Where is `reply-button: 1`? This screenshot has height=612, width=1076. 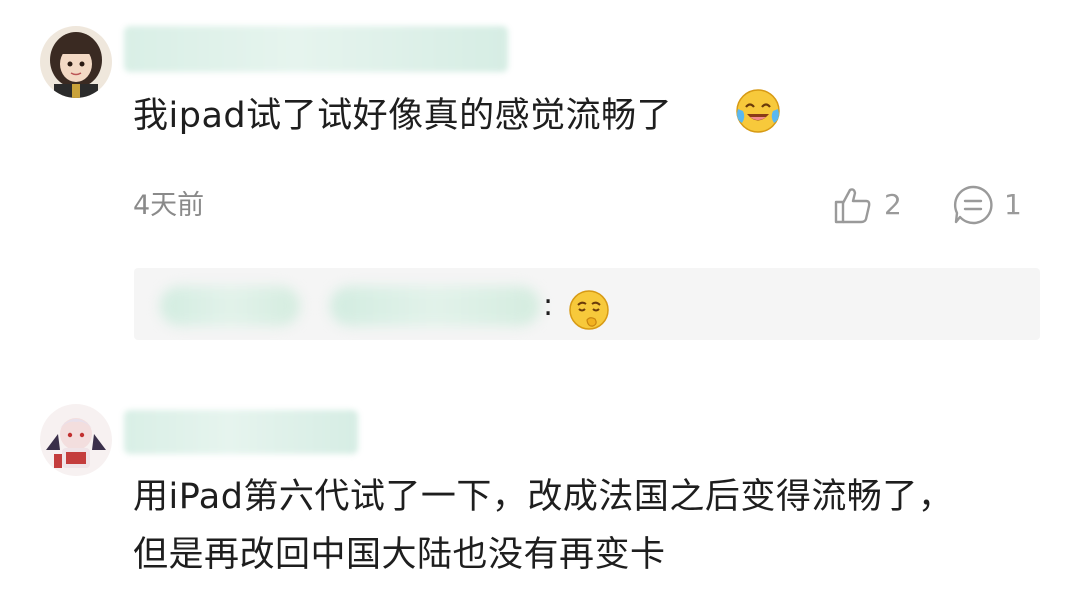 reply-button: 1 is located at coordinates (987, 205).